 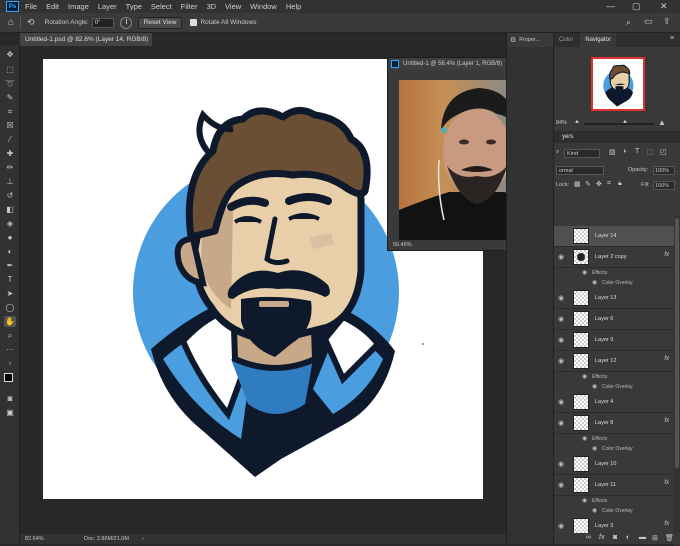 I want to click on layer-row: ◉ Layer 6, so click(x=614, y=319).